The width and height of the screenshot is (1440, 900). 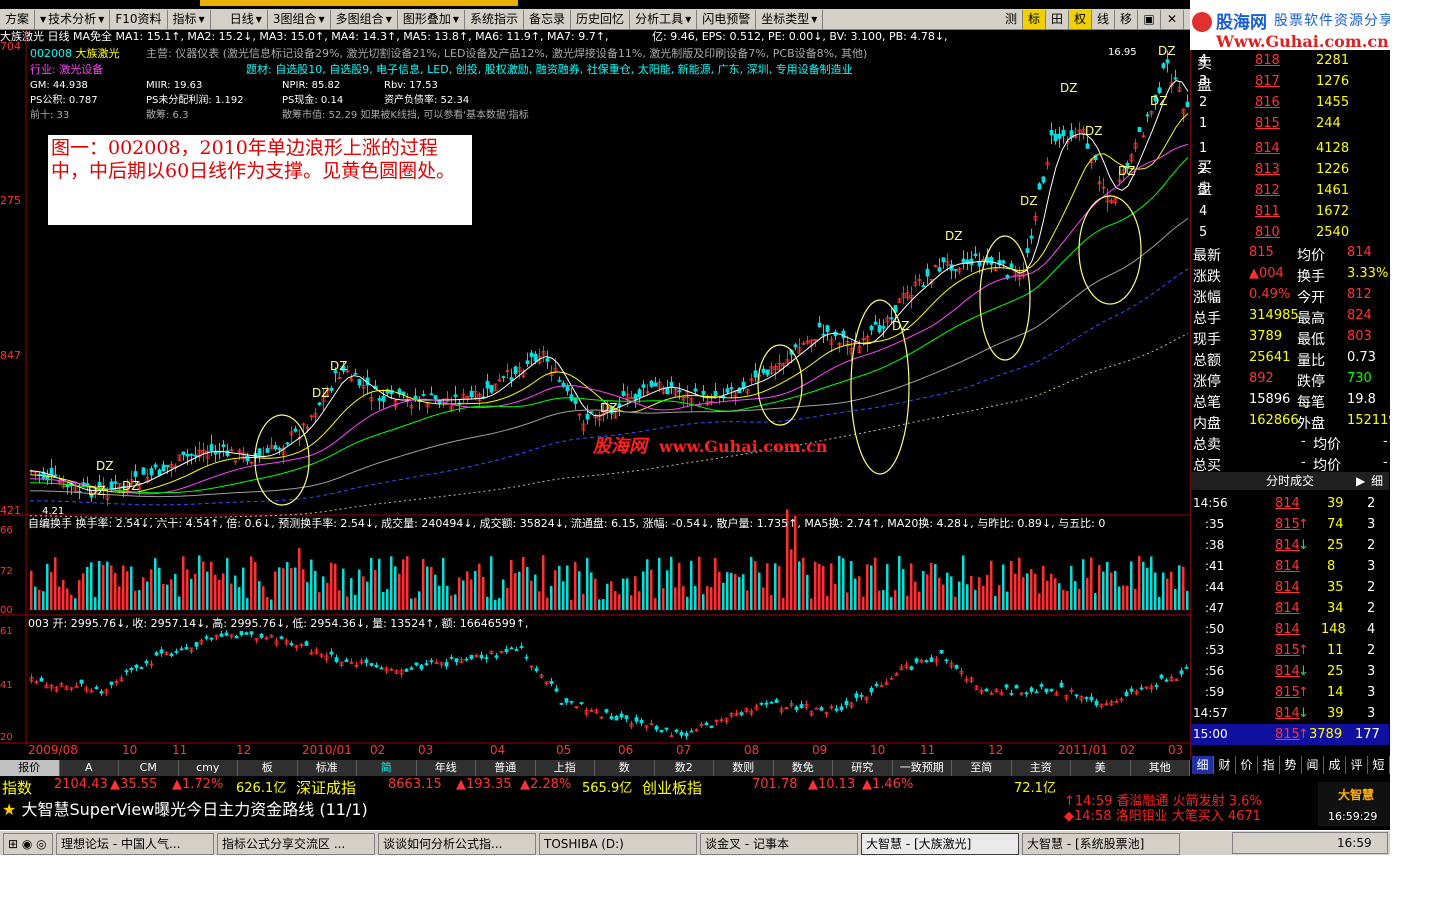 I want to click on quote-tab: 财, so click(x=1225, y=765).